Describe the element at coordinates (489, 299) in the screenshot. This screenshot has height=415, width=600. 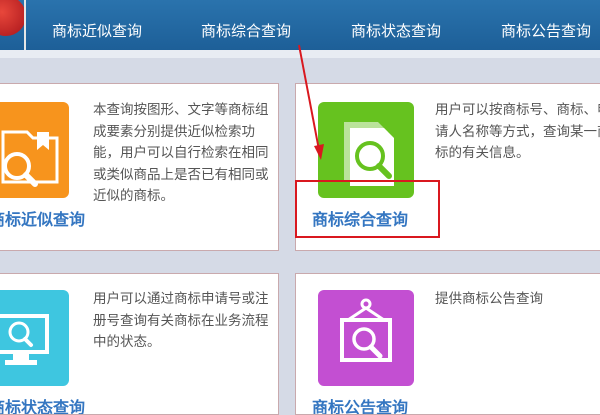
I see `card-description: 提供商标公告查询` at that location.